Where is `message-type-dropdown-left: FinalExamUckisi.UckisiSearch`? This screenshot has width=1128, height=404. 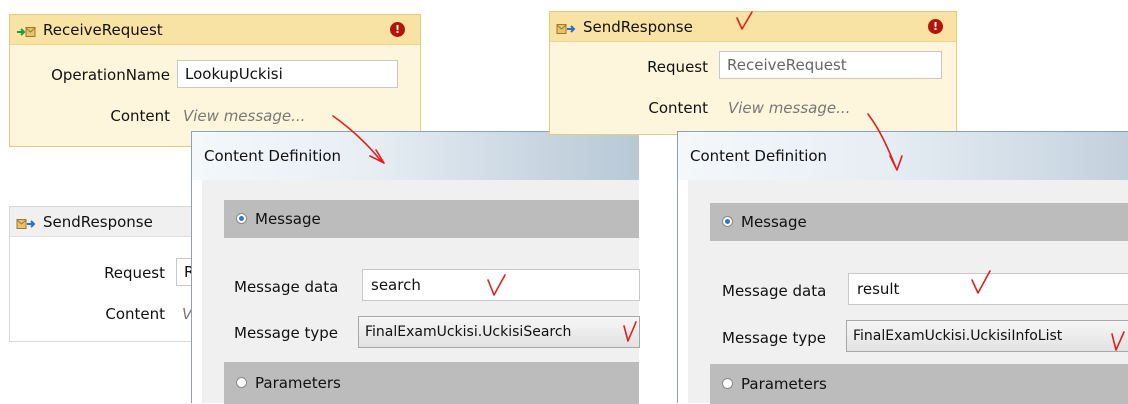 message-type-dropdown-left: FinalExamUckisi.UckisiSearch is located at coordinates (499, 332).